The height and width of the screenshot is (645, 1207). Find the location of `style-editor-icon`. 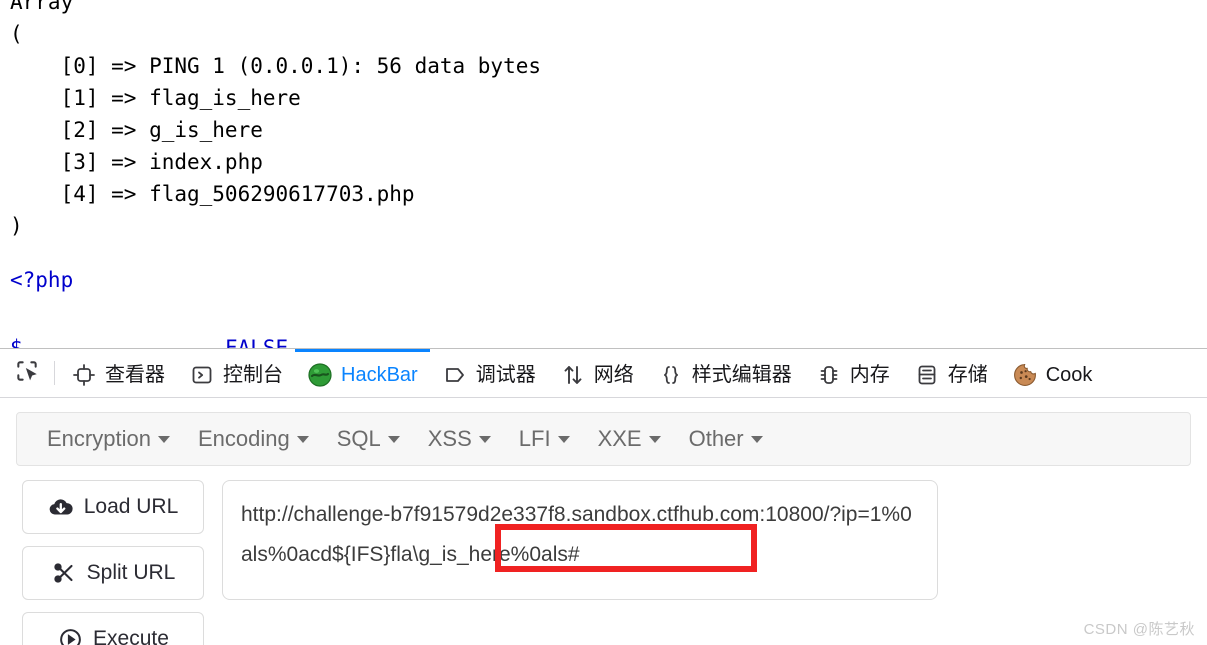

style-editor-icon is located at coordinates (671, 375).